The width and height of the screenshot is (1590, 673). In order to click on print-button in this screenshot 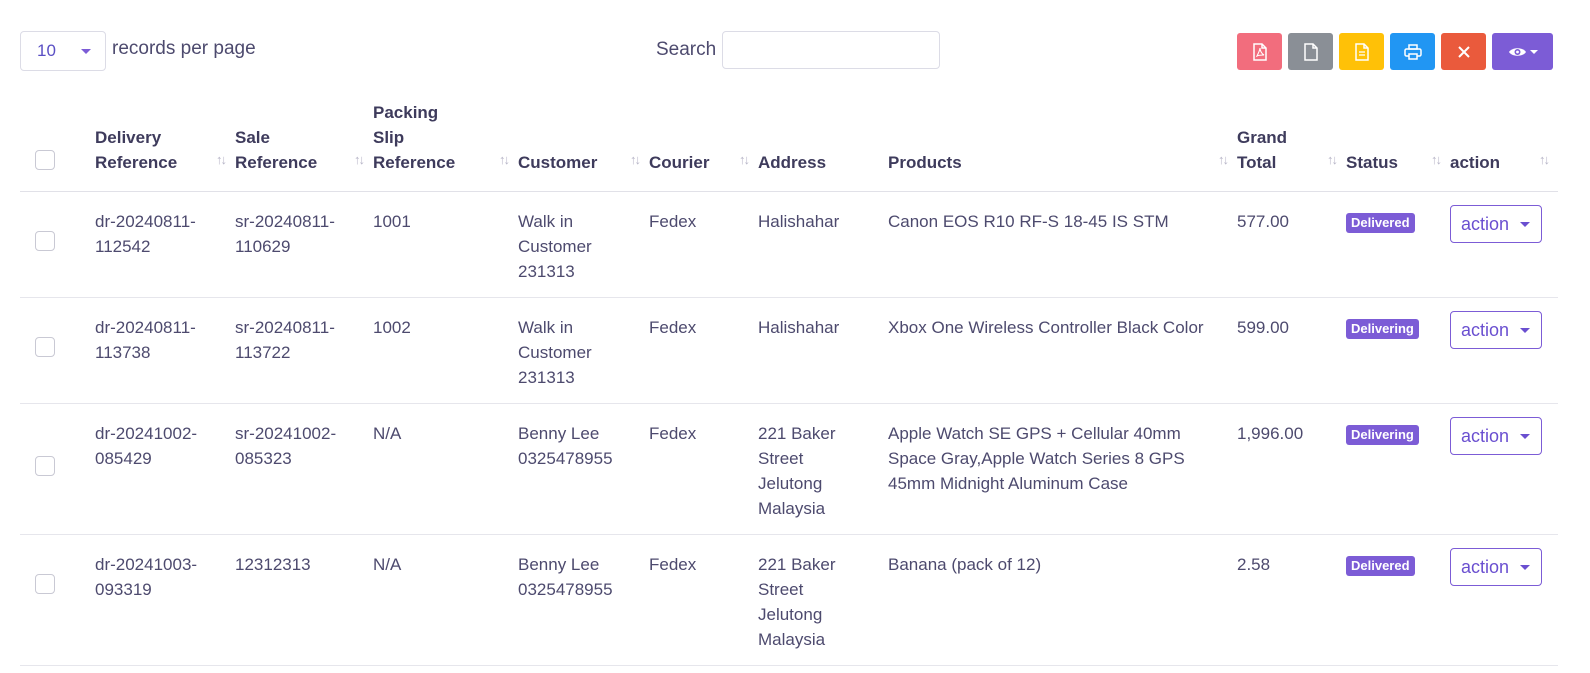, I will do `click(1412, 51)`.